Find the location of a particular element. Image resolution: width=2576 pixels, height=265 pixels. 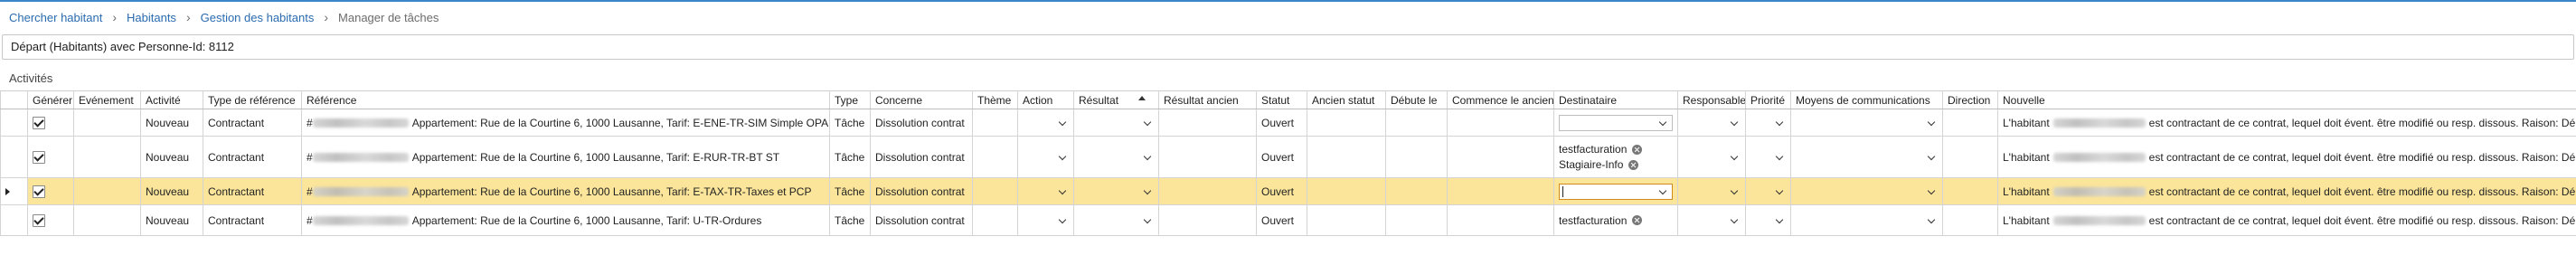

destinataire-cell: testfacturation Stagiaire-Info is located at coordinates (1615, 157).